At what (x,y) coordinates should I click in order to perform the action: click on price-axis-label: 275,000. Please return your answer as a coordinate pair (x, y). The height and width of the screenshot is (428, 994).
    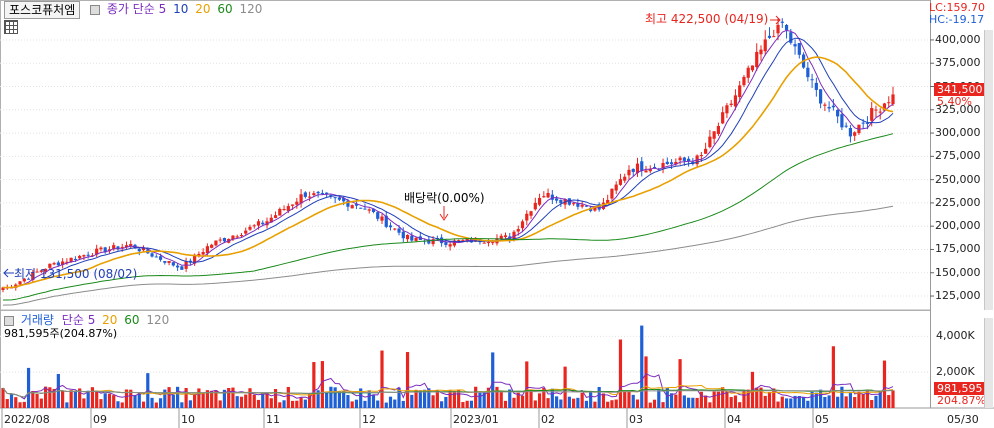
    Looking at the image, I should click on (958, 156).